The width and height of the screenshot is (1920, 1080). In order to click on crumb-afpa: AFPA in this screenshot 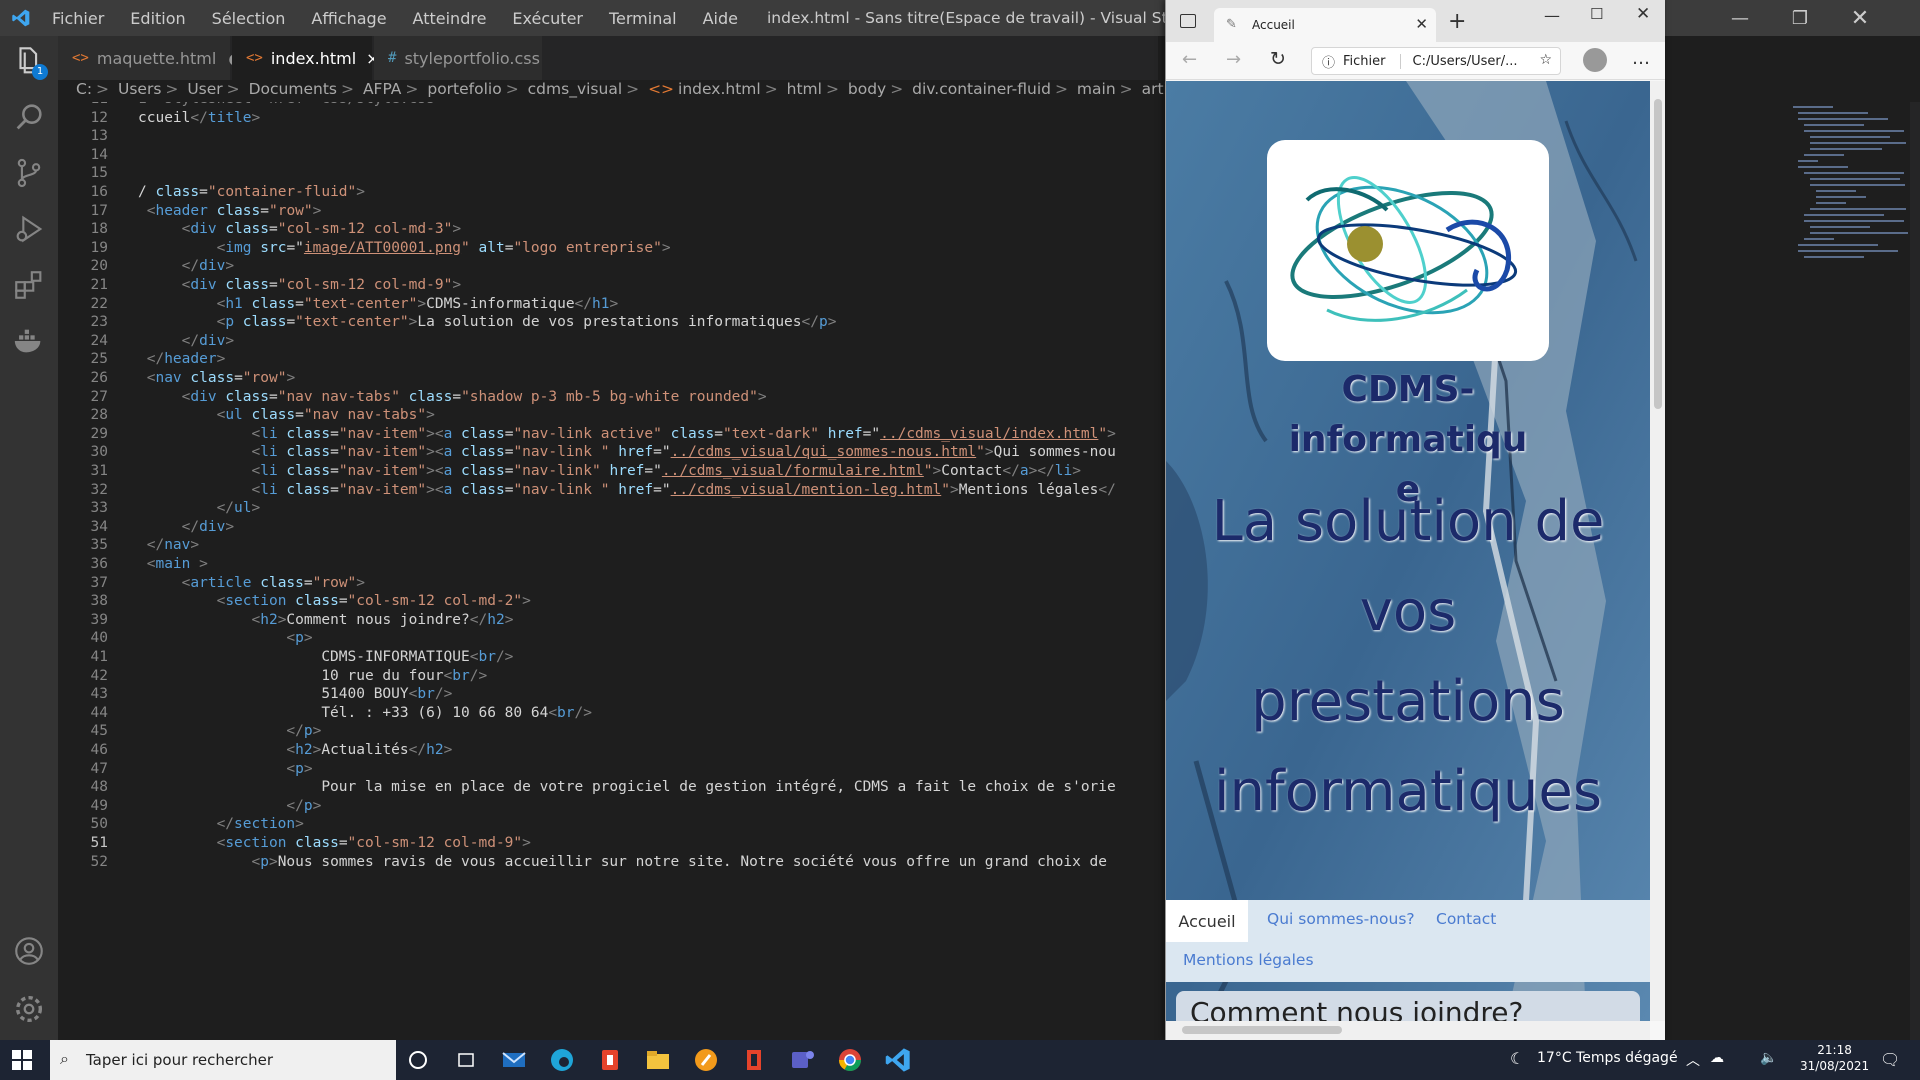, I will do `click(382, 89)`.